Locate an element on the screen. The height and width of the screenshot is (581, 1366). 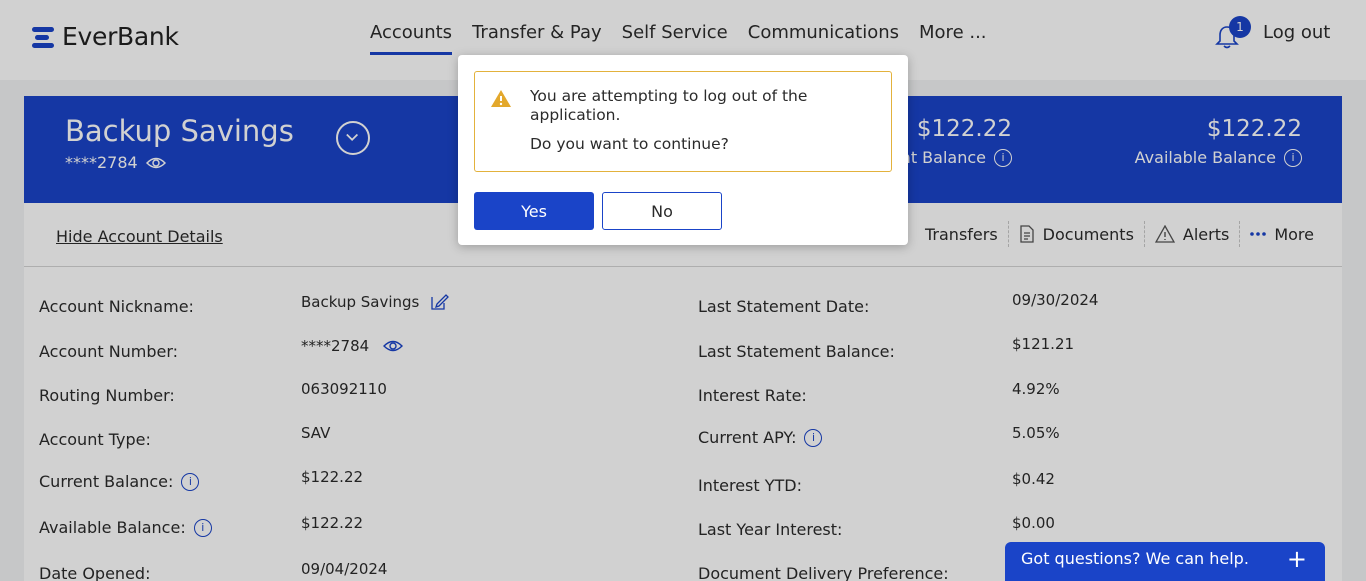
logout-question-text: Do you want to continue? is located at coordinates (629, 144).